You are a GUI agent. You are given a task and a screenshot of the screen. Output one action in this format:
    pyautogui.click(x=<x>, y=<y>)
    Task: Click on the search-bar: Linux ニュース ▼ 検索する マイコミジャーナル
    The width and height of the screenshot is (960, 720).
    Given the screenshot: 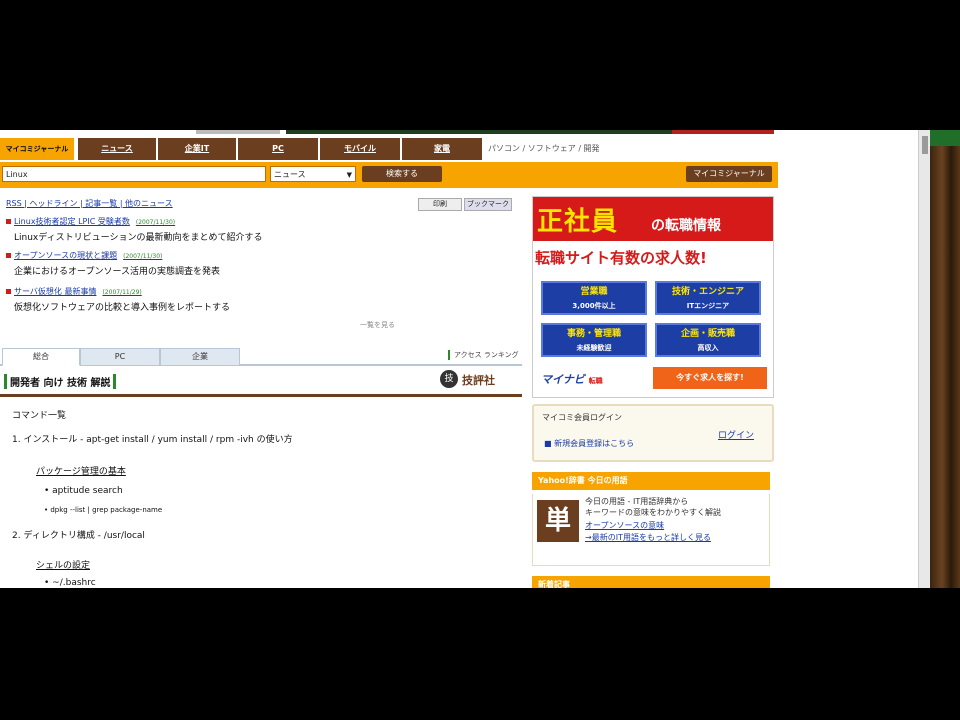 What is the action you would take?
    pyautogui.click(x=389, y=175)
    